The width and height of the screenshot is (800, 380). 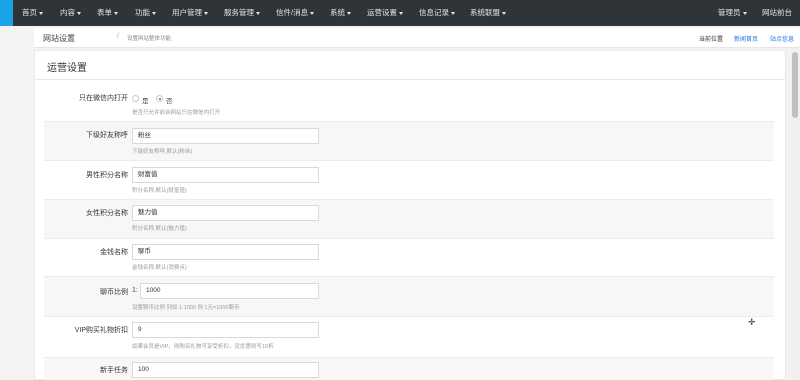 I want to click on nav-item-home: 首页, so click(x=32, y=13).